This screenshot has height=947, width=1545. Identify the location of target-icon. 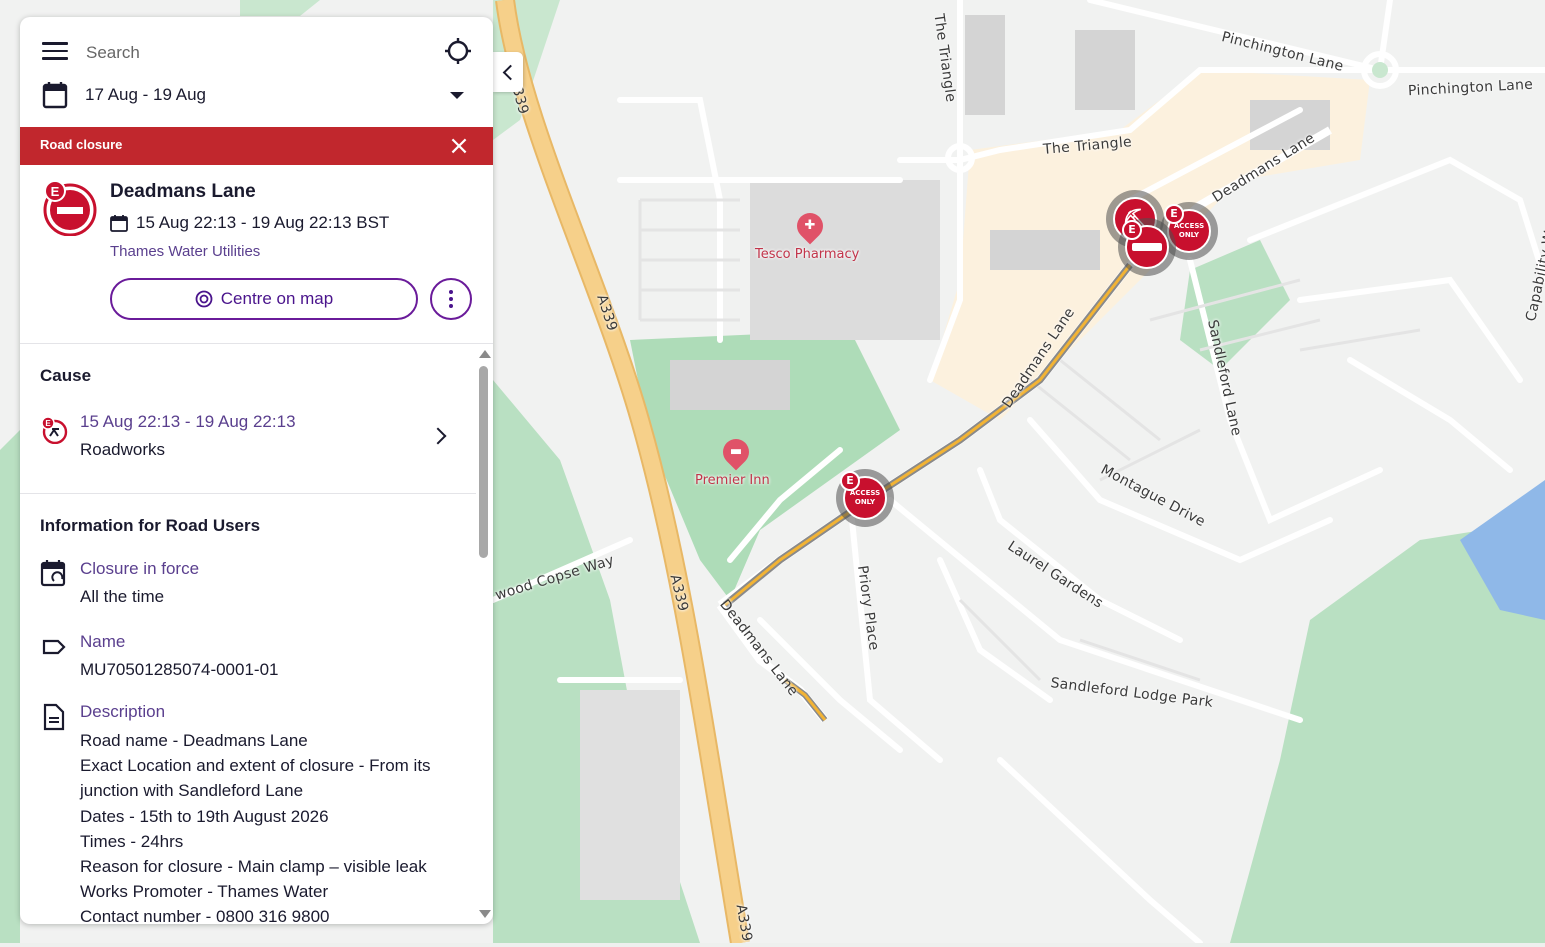
(204, 299).